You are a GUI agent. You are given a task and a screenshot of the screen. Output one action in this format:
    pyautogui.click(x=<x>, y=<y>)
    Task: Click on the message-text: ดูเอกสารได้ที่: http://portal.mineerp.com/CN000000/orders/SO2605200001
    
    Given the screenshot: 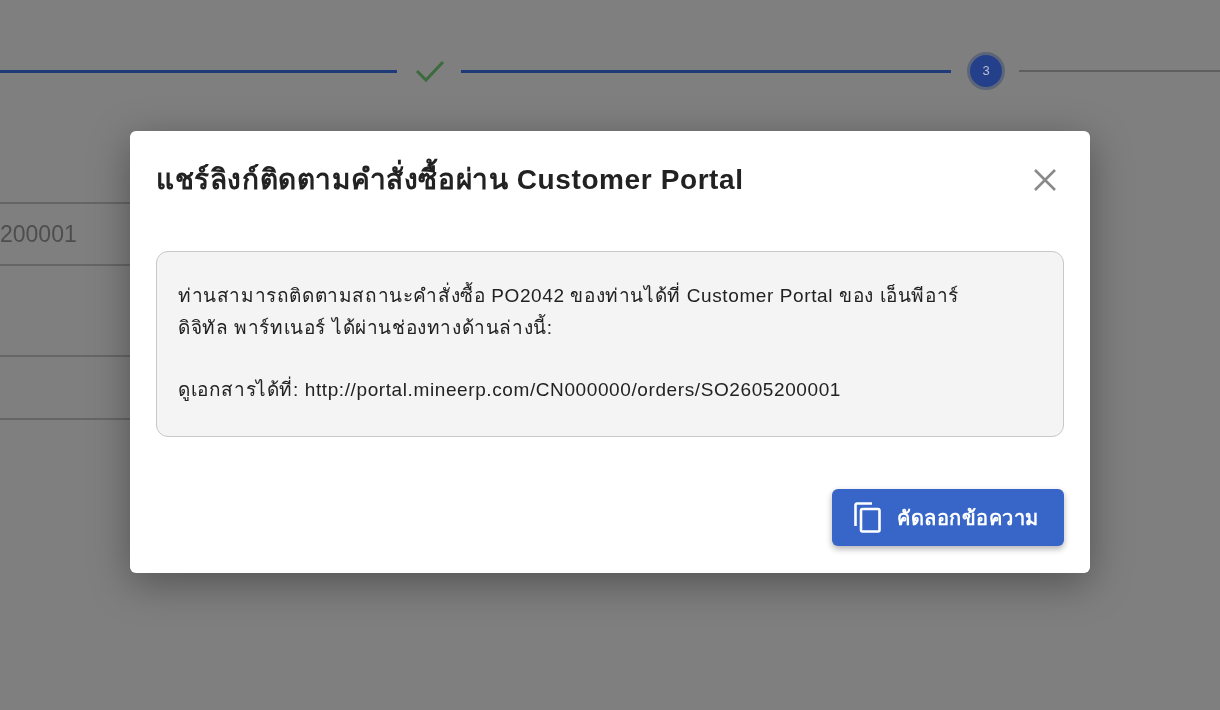 What is the action you would take?
    pyautogui.click(x=590, y=390)
    